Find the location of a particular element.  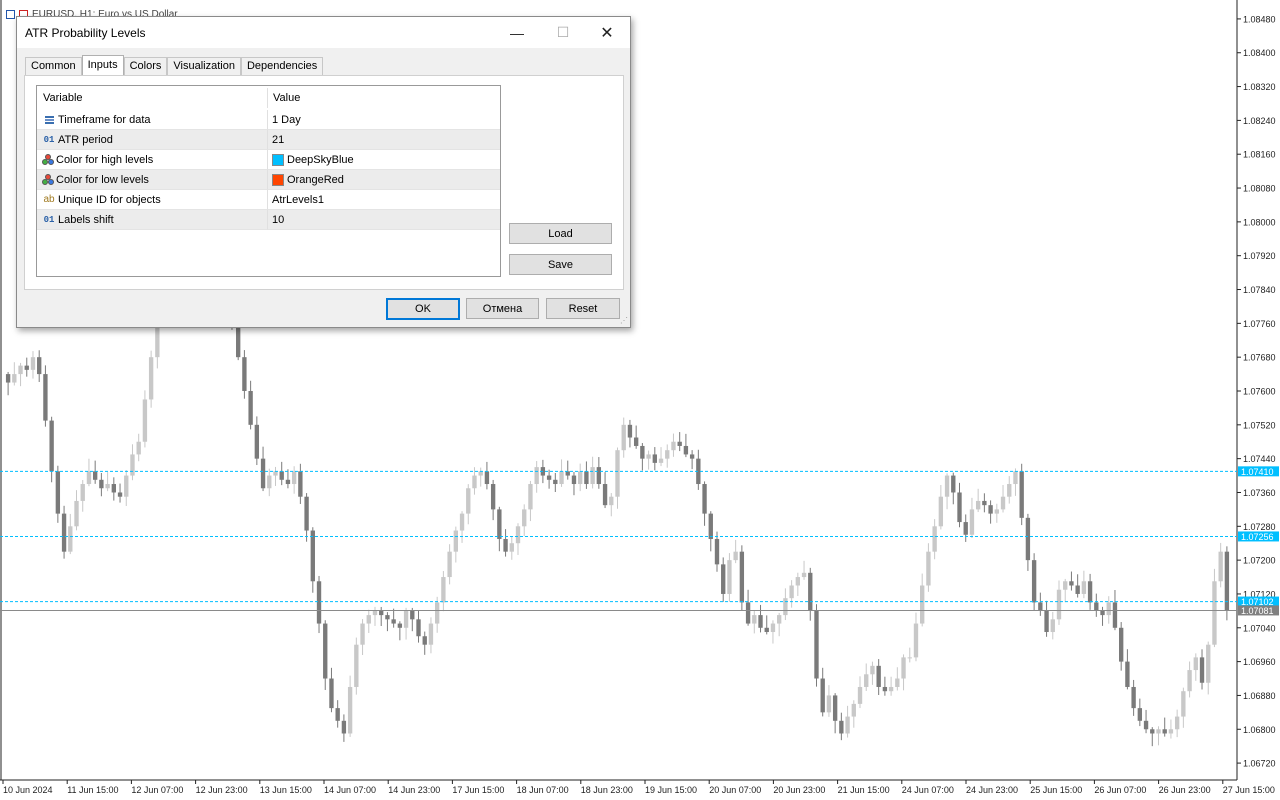

cancel-button: Отмена is located at coordinates (502, 308).